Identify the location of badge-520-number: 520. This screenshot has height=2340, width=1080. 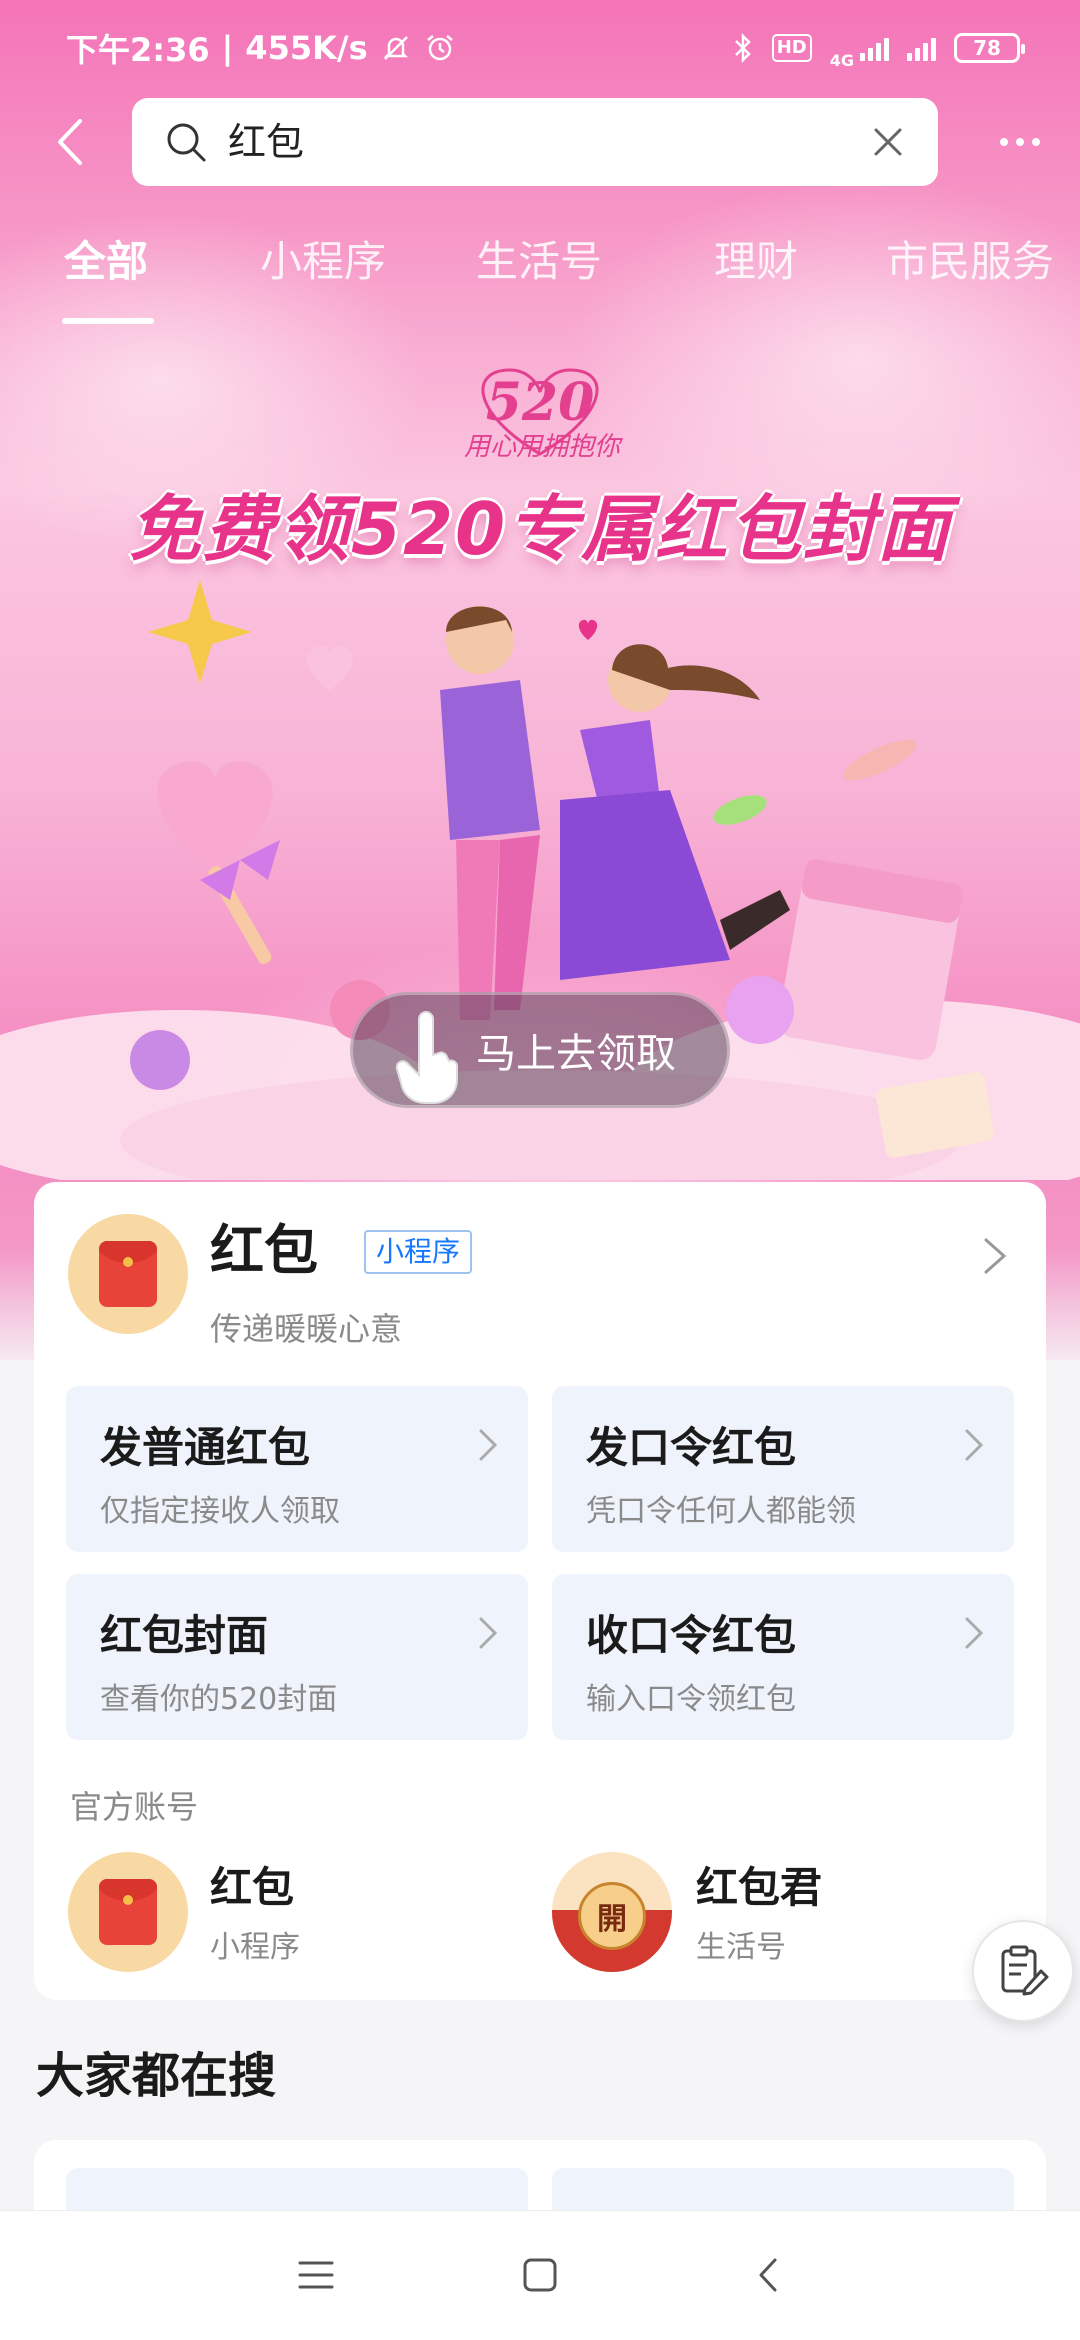
(540, 402).